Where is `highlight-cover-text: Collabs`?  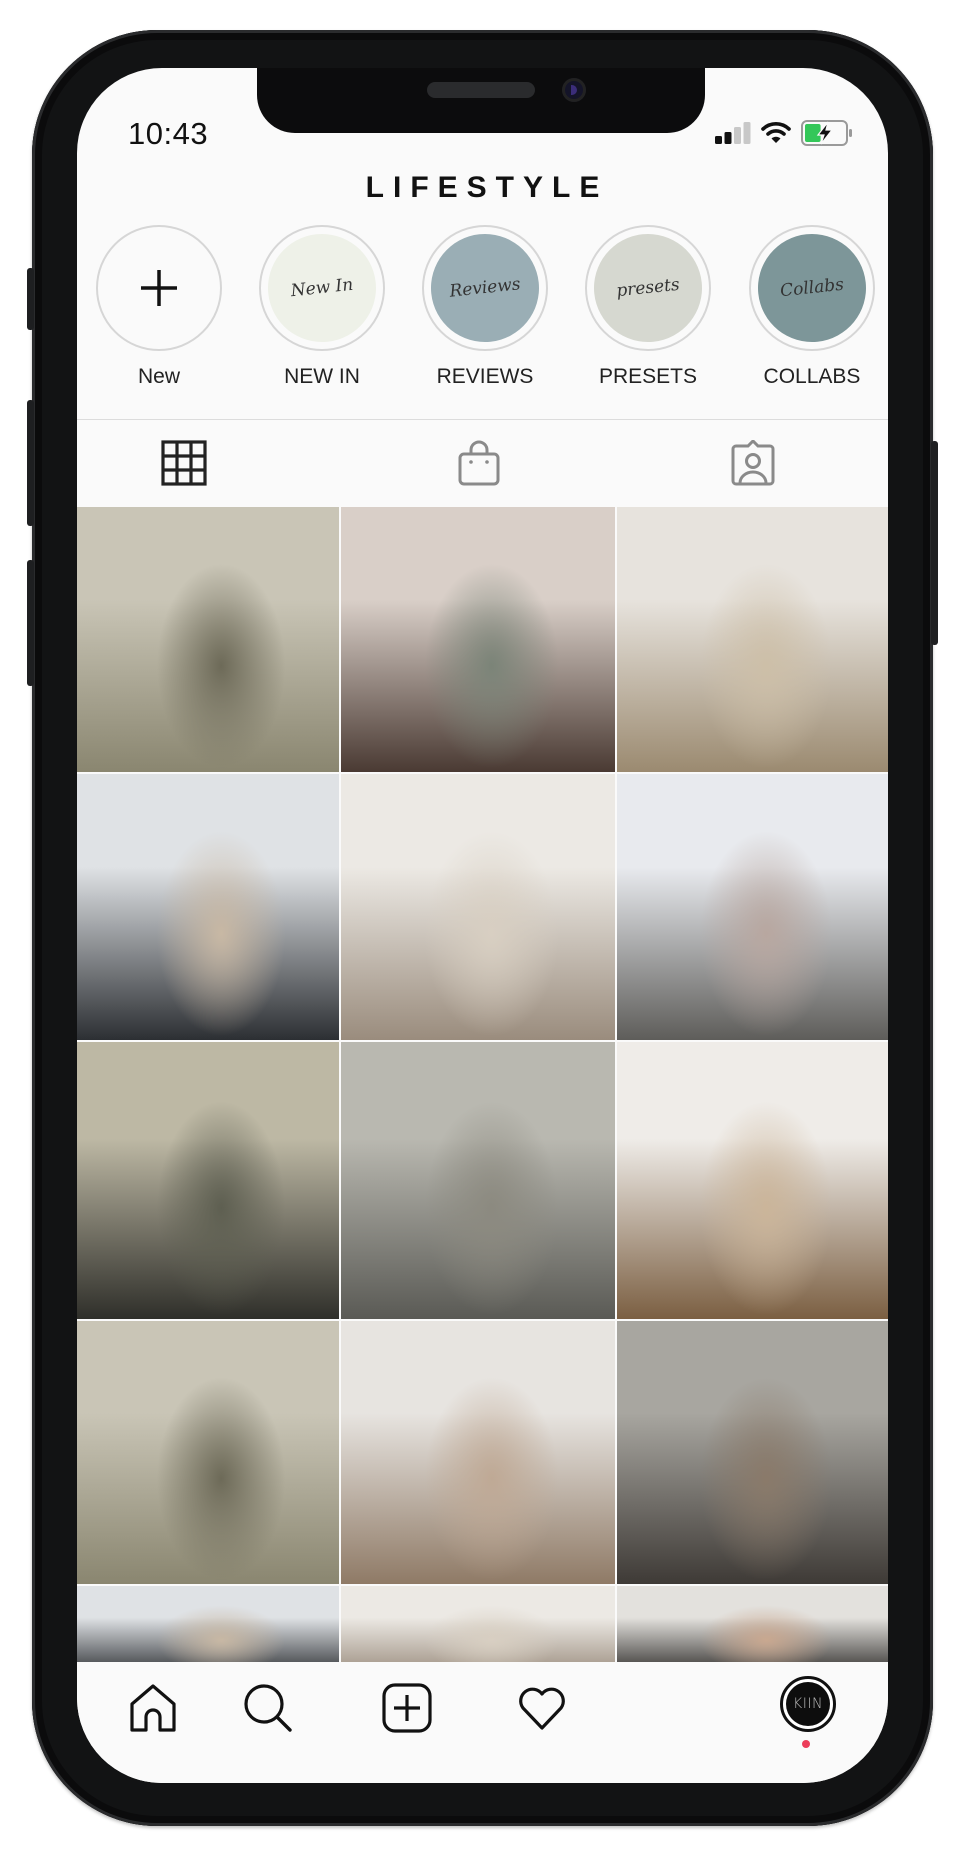
highlight-cover-text: Collabs is located at coordinates (812, 288).